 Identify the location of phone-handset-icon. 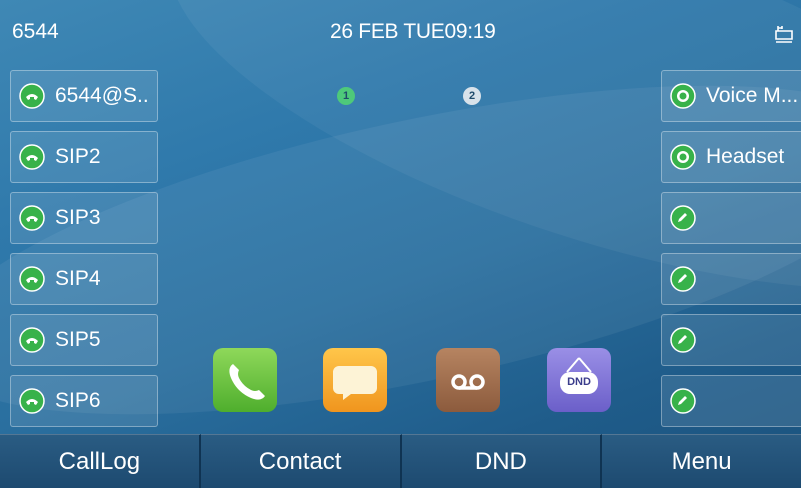
(247, 382).